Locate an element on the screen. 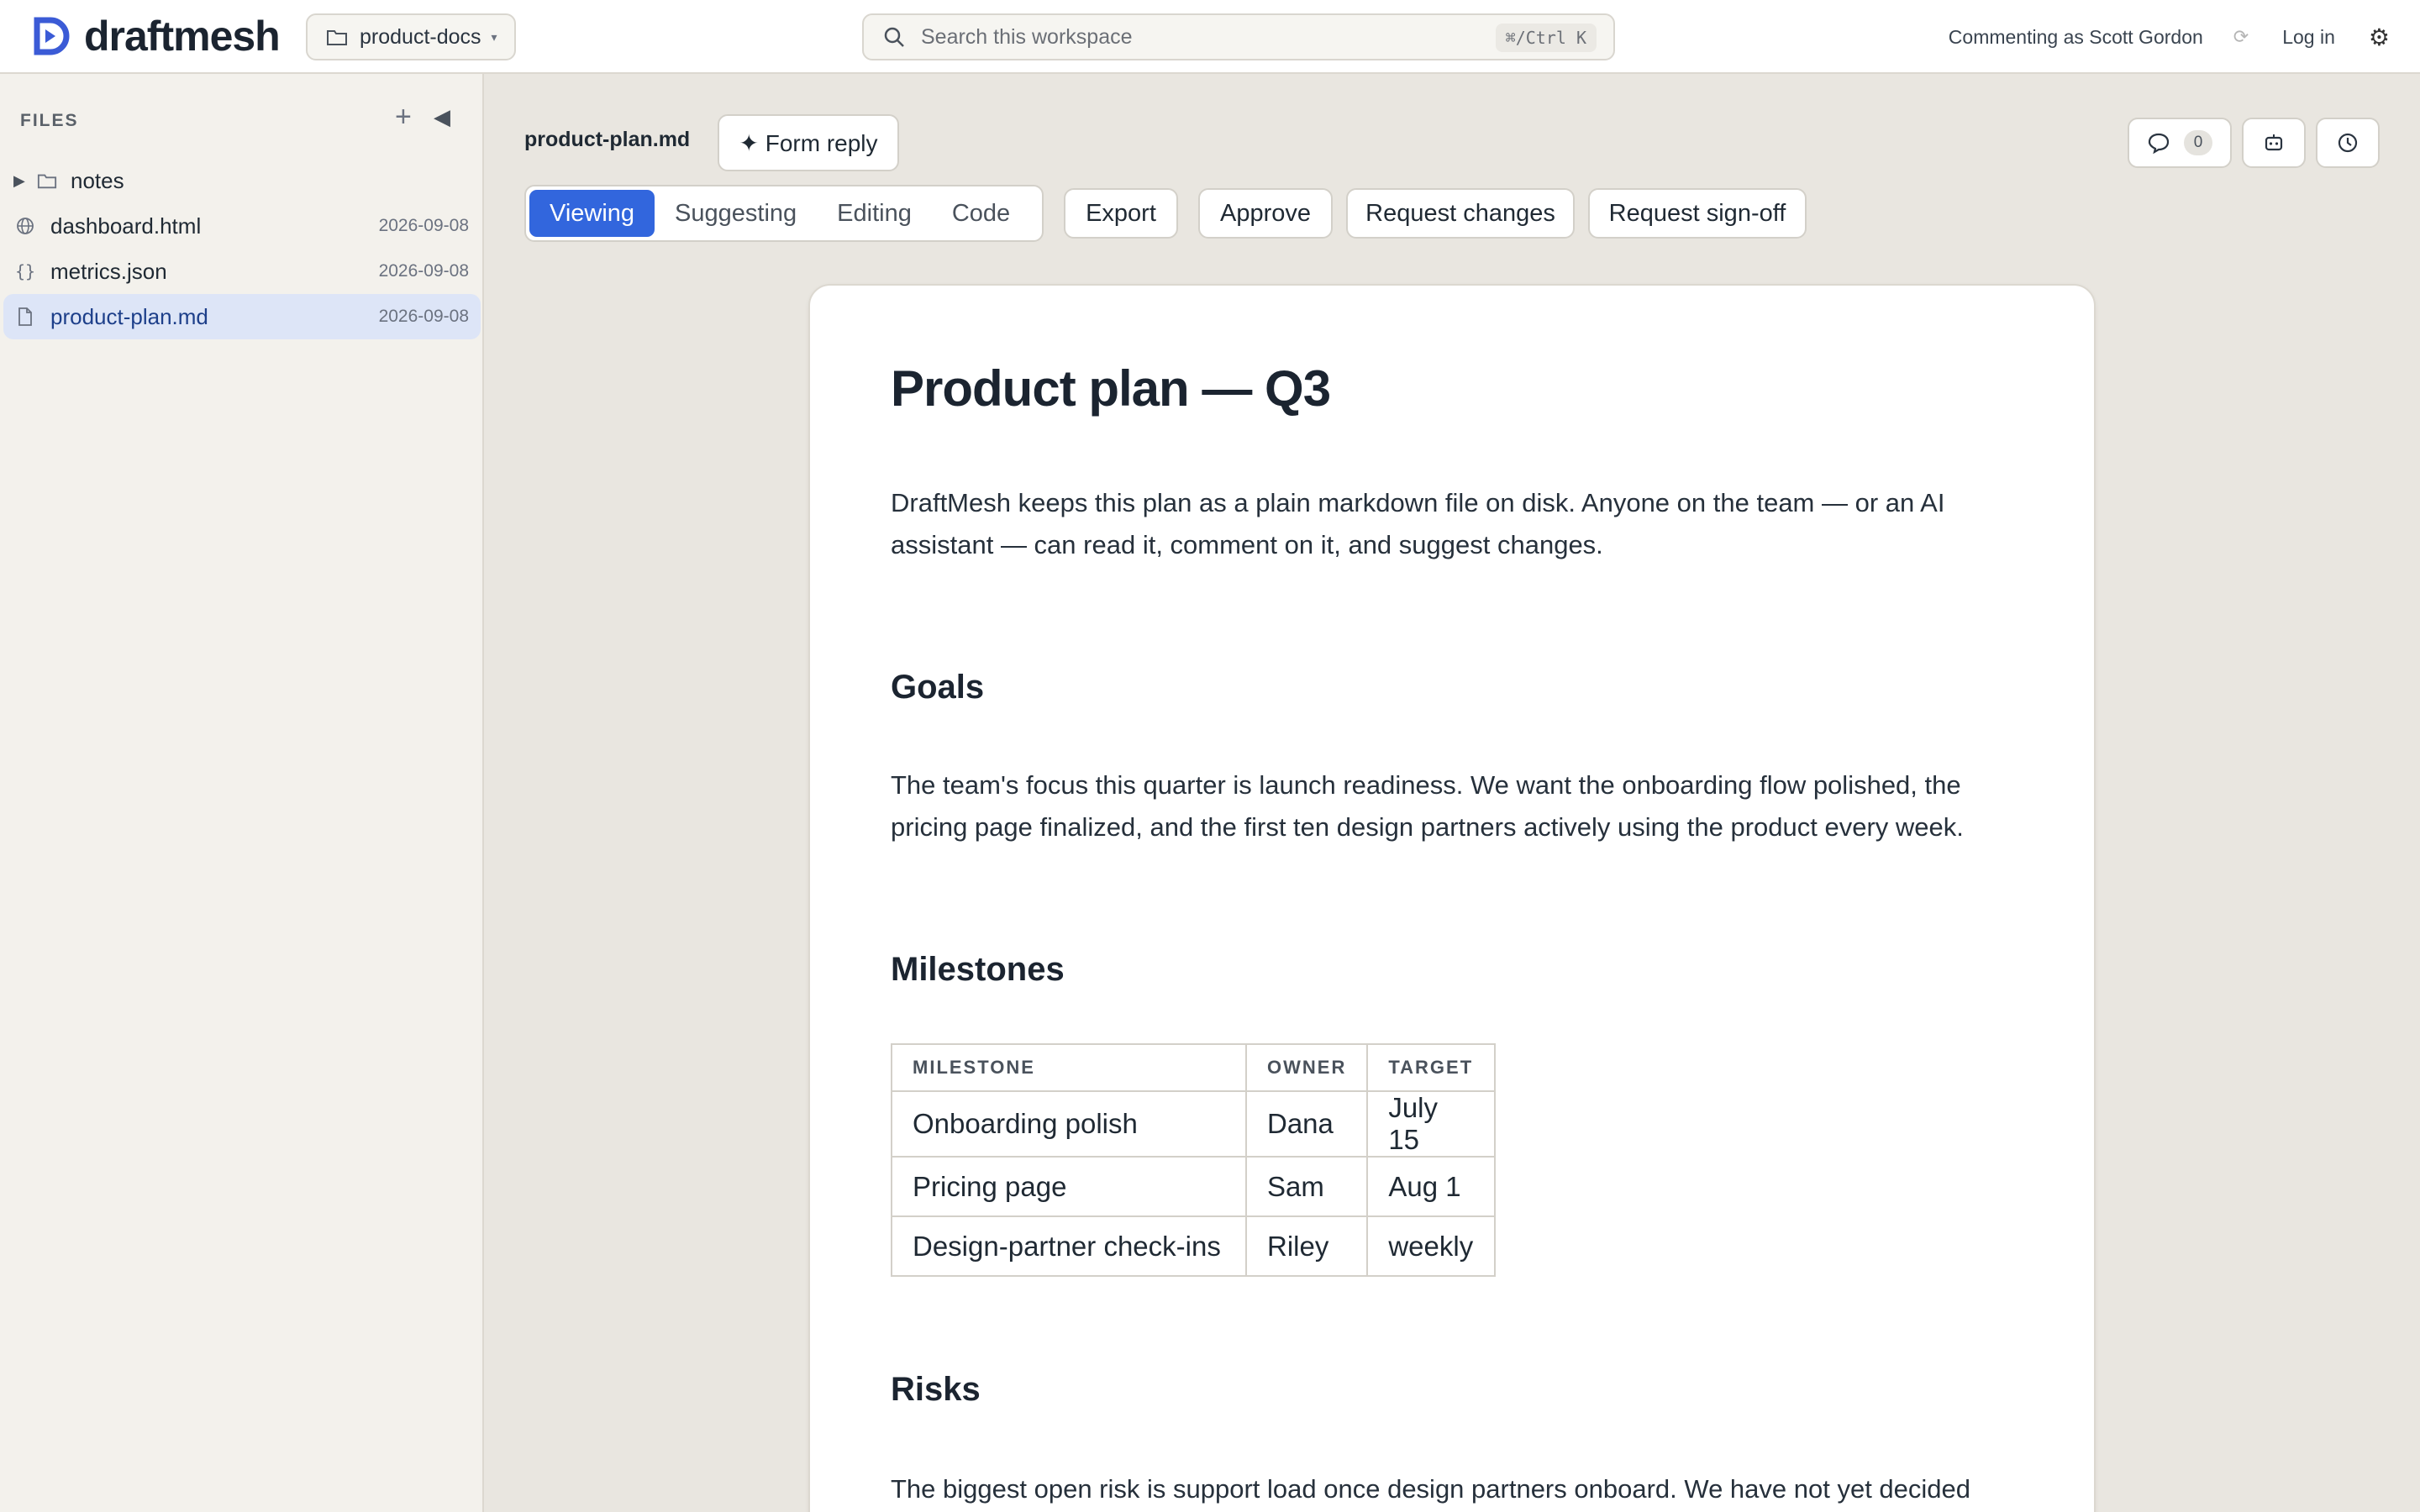  document-icon is located at coordinates (25, 317).